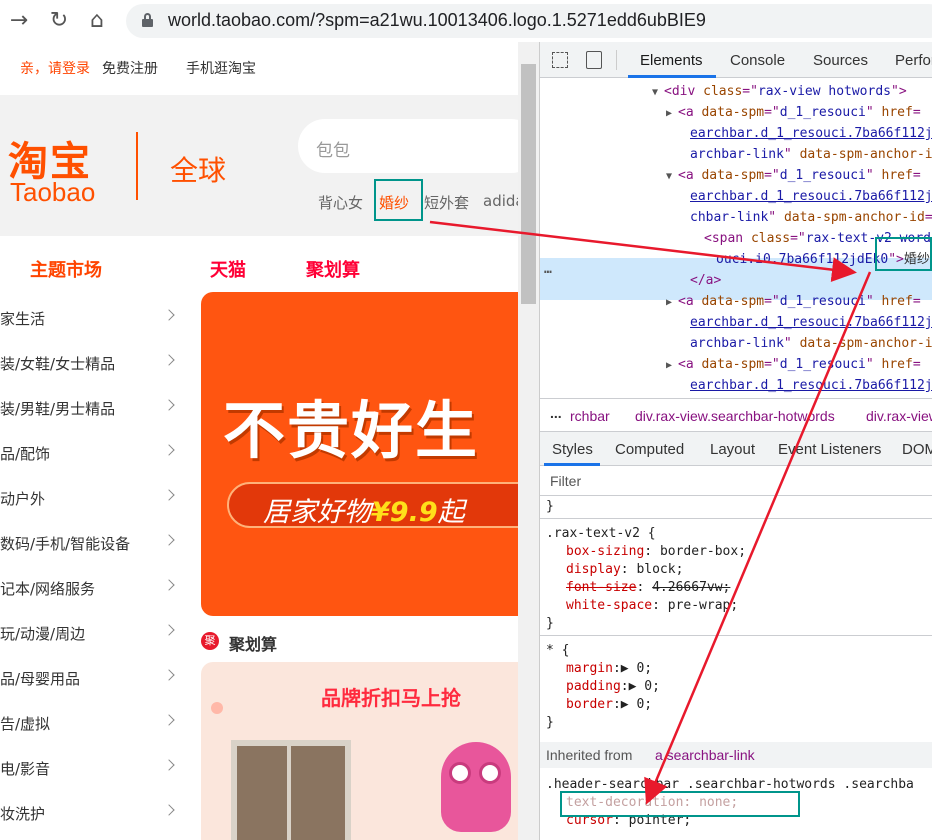  Describe the element at coordinates (649, 449) in the screenshot. I see `tab-computed: Computed` at that location.